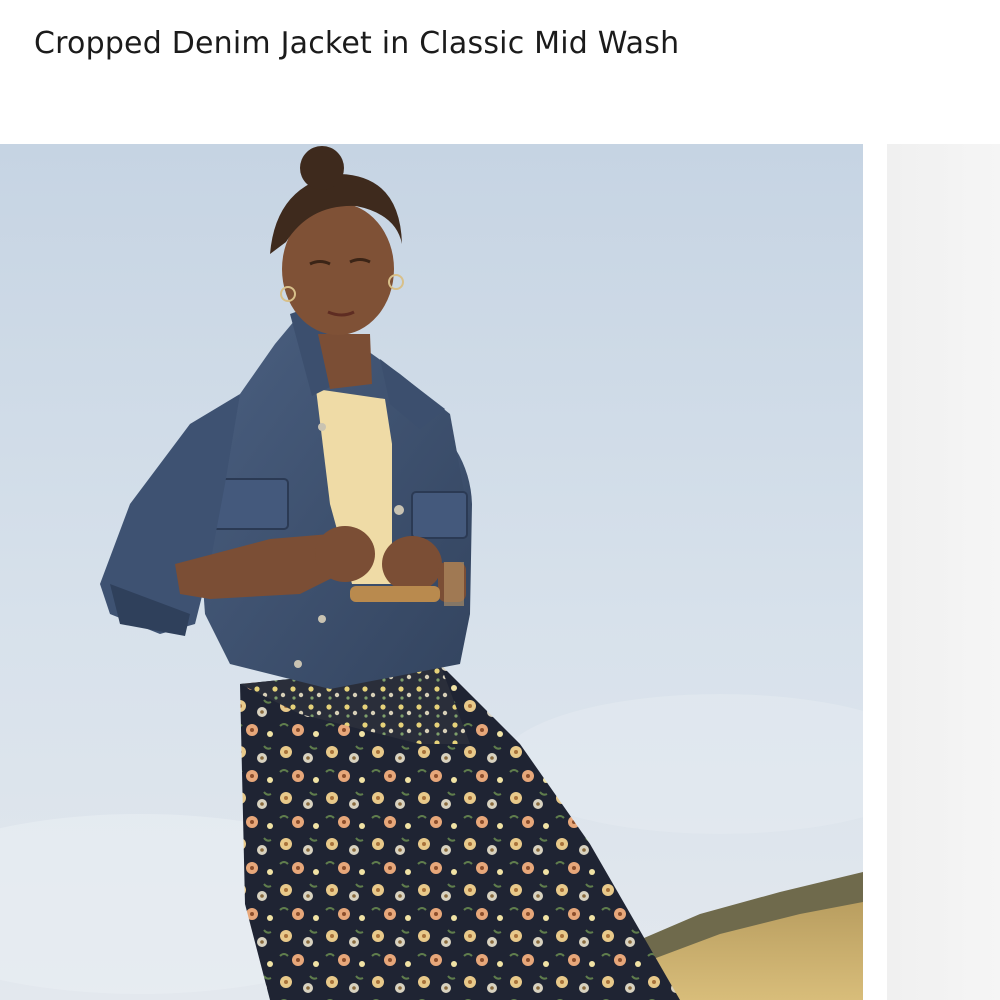 The image size is (1000, 1000). What do you see at coordinates (943, 572) in the screenshot?
I see `product-next-image-thumbnail` at bounding box center [943, 572].